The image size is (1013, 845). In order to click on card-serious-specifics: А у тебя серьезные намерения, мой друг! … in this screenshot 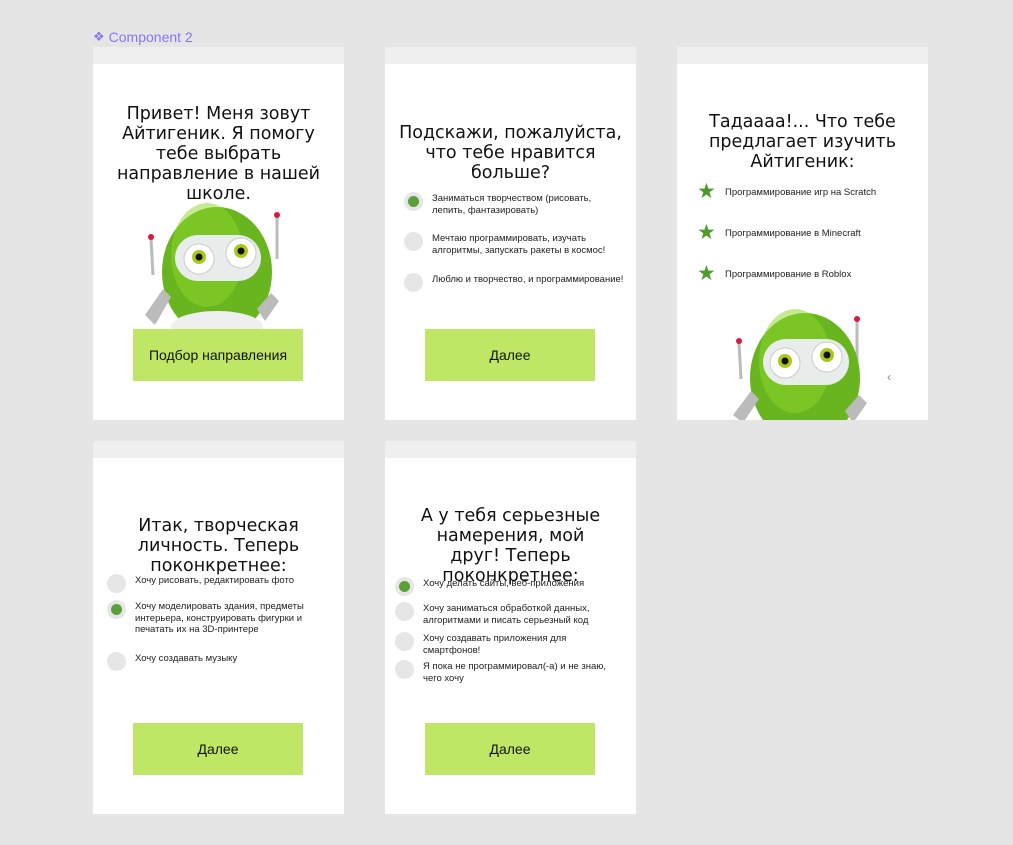, I will do `click(510, 627)`.